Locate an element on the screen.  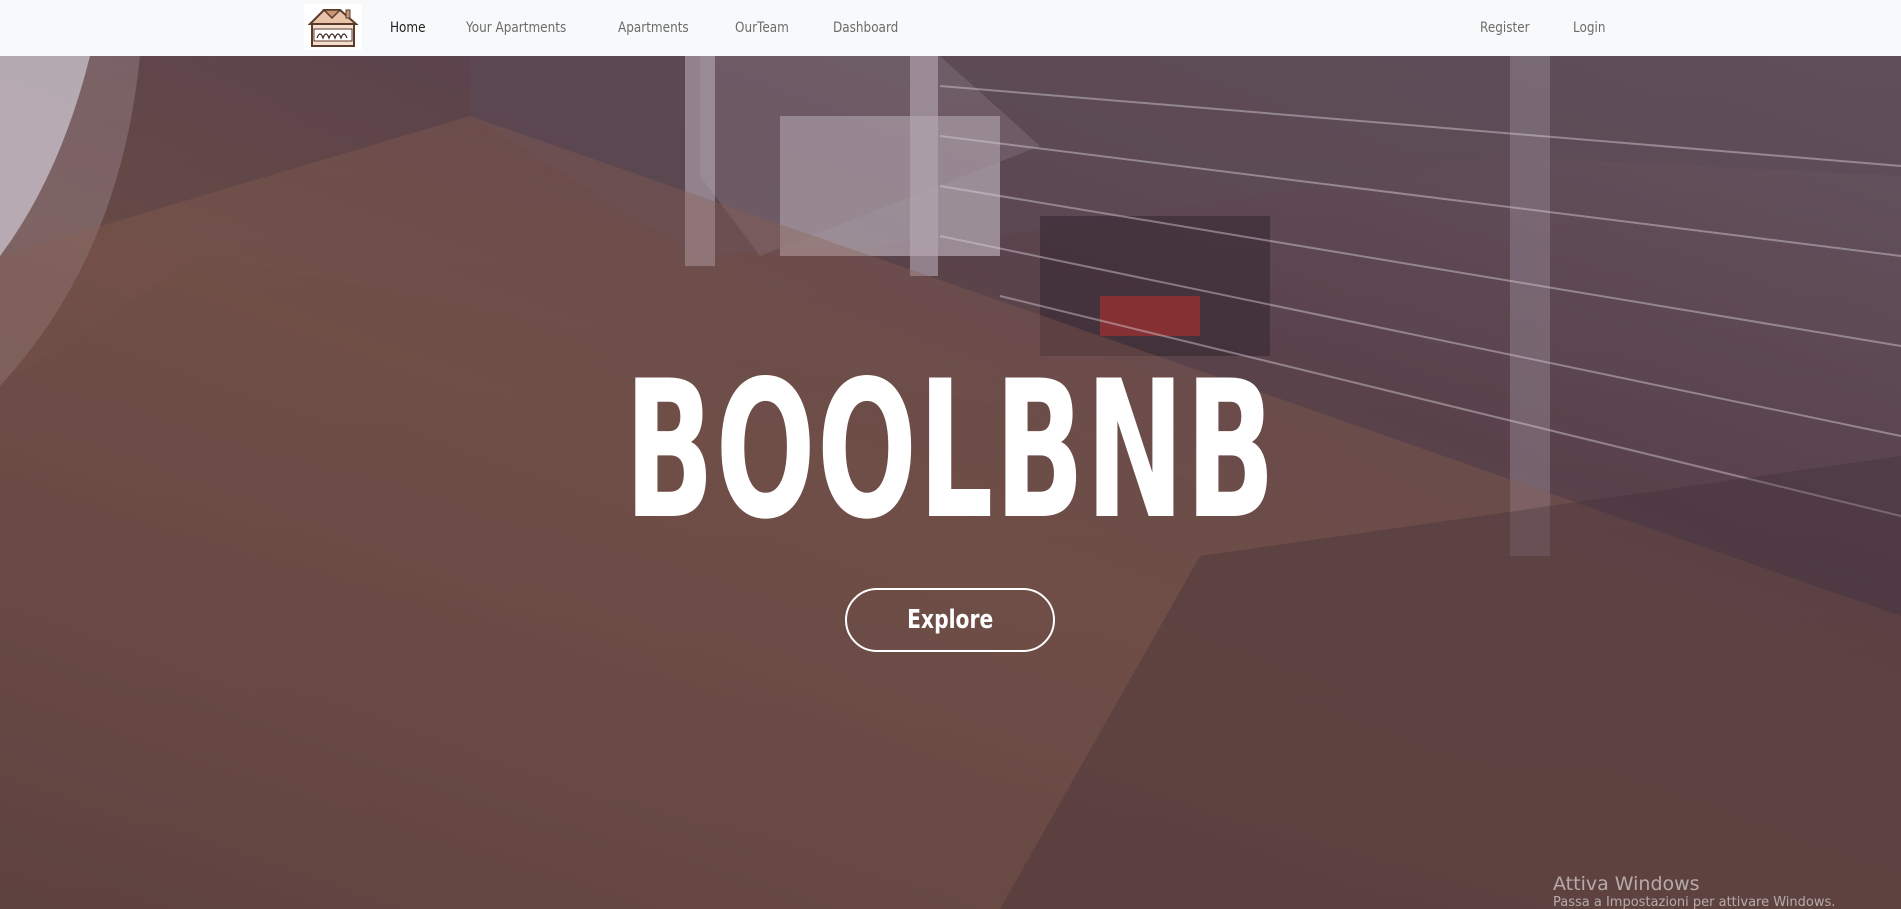
explore-button-label: Explore is located at coordinates (950, 620).